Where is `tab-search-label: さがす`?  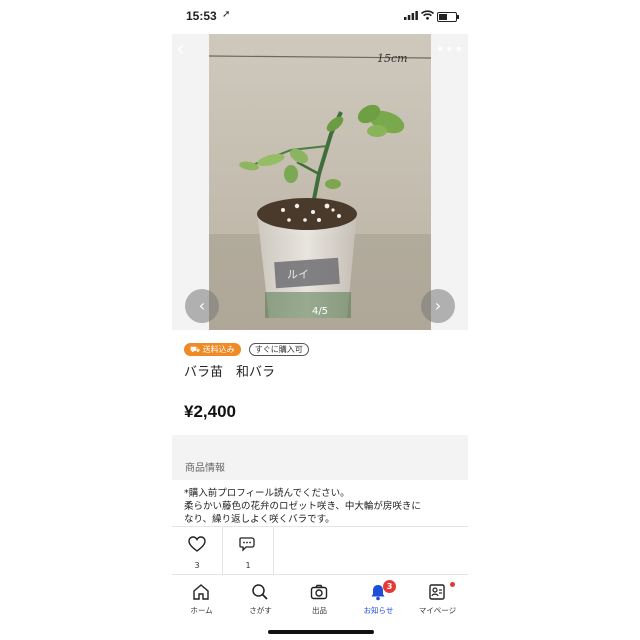
tab-search-label: さがす is located at coordinates (260, 610).